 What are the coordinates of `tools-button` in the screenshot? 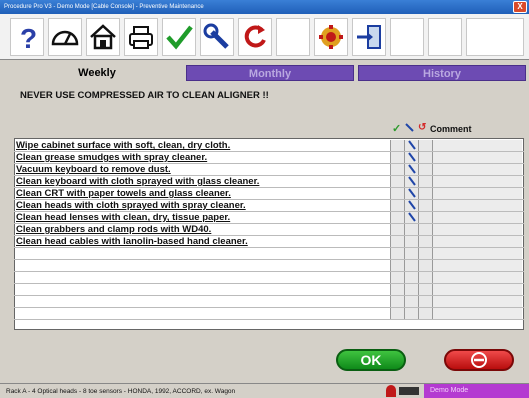 It's located at (217, 37).